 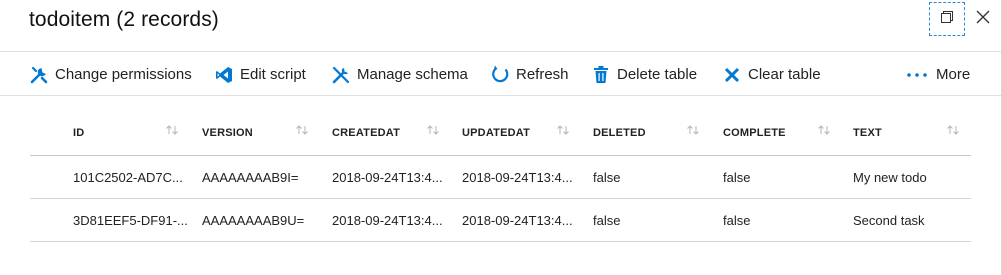 What do you see at coordinates (619, 132) in the screenshot?
I see `column-header-deleted: DELETED` at bounding box center [619, 132].